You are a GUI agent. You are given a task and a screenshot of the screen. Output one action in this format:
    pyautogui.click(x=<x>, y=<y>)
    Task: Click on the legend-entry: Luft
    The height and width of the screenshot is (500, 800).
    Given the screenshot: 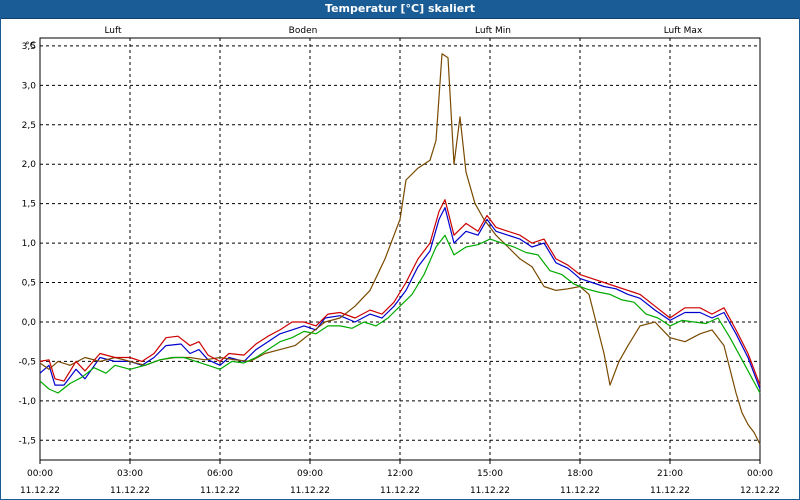 What is the action you would take?
    pyautogui.click(x=113, y=31)
    